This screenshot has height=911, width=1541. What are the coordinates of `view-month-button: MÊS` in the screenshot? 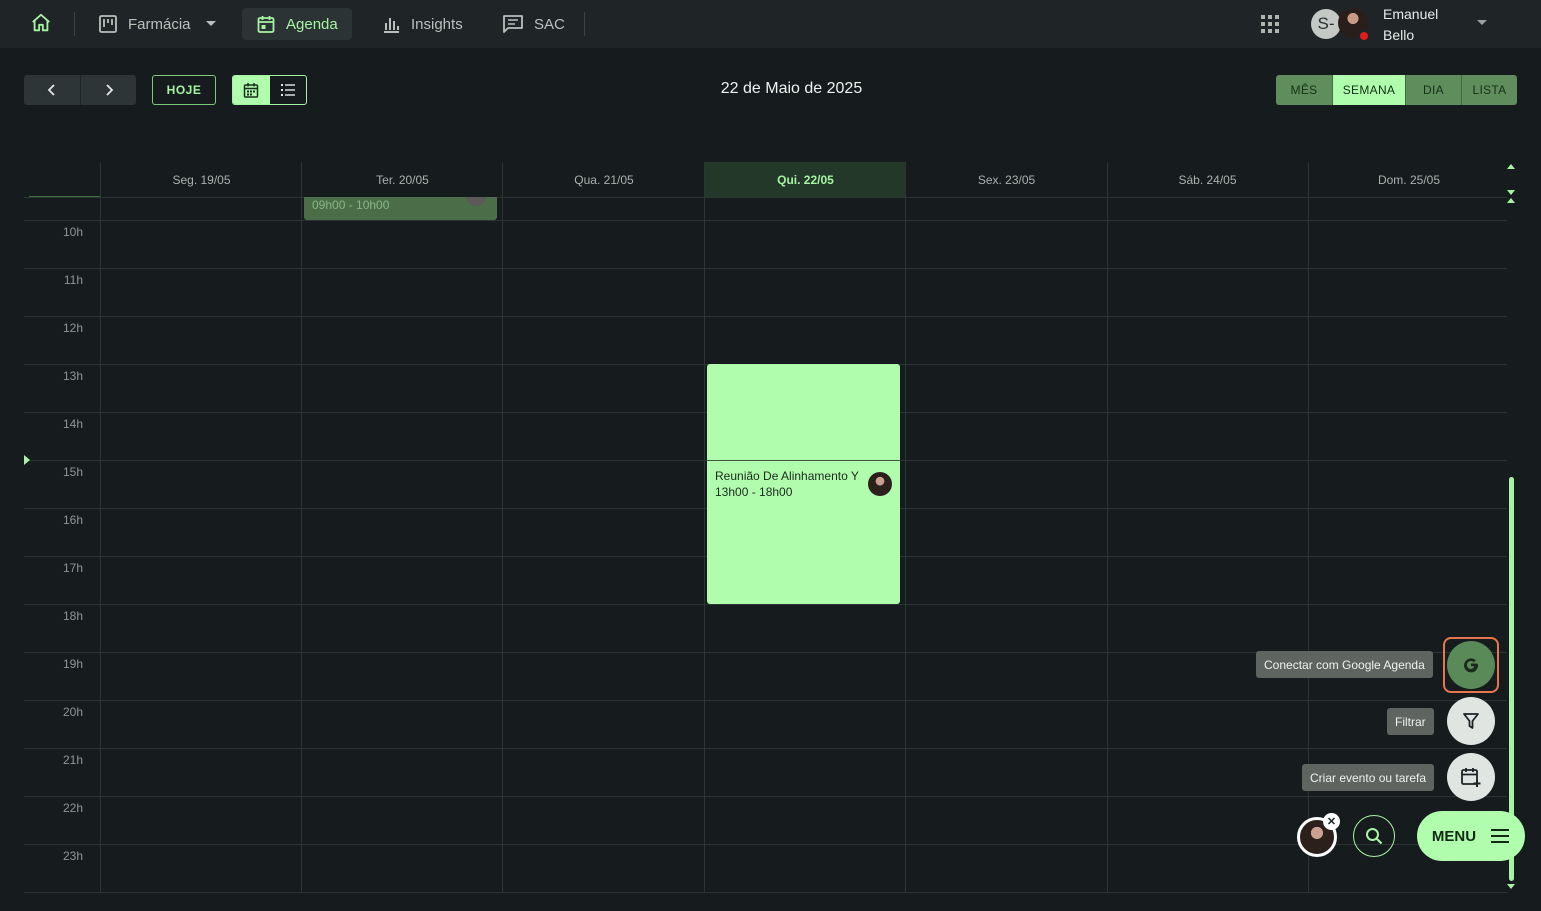 It's located at (1304, 90).